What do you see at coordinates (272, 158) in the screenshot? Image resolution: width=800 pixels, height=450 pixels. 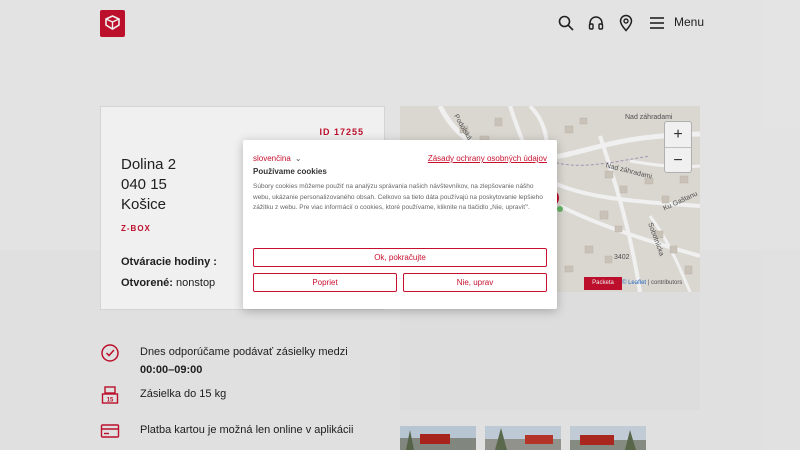 I see `language-label: slovenčina` at bounding box center [272, 158].